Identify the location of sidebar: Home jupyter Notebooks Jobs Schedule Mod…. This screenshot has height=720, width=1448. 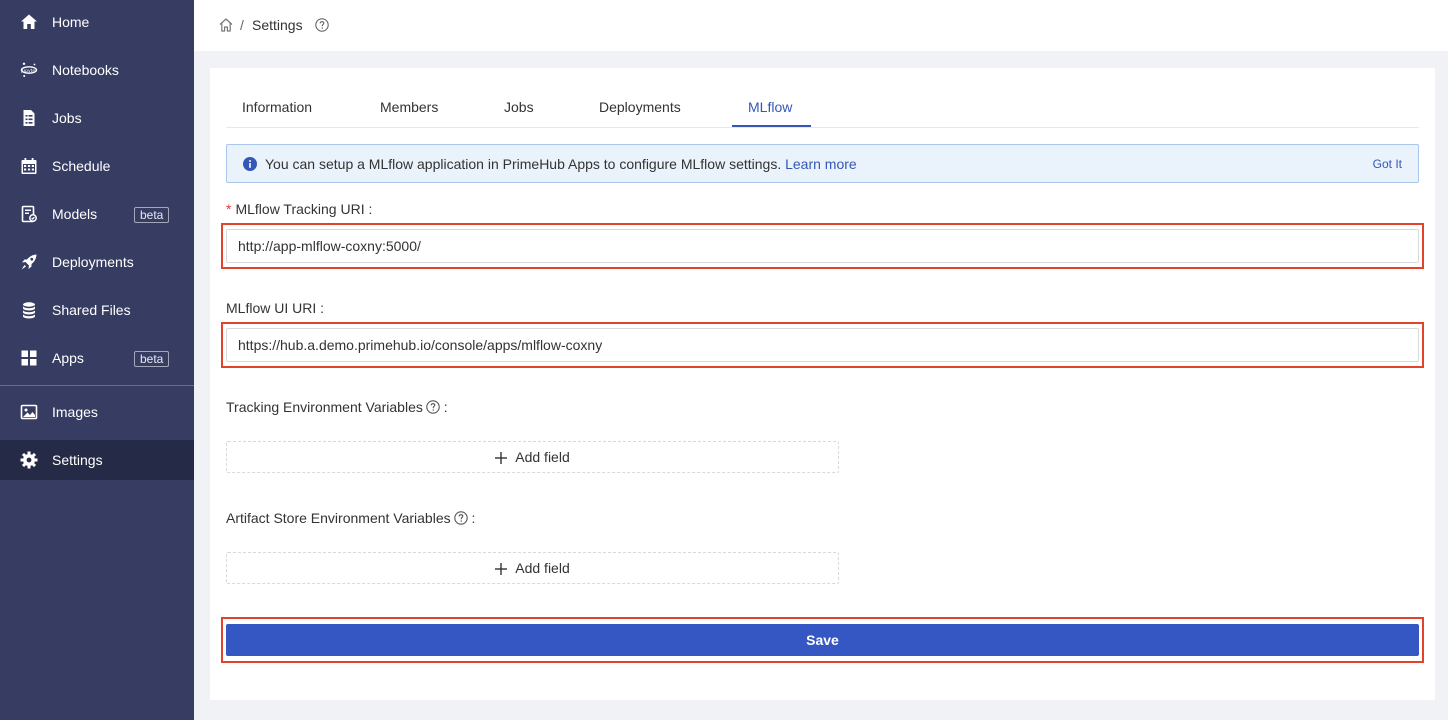
(97, 360).